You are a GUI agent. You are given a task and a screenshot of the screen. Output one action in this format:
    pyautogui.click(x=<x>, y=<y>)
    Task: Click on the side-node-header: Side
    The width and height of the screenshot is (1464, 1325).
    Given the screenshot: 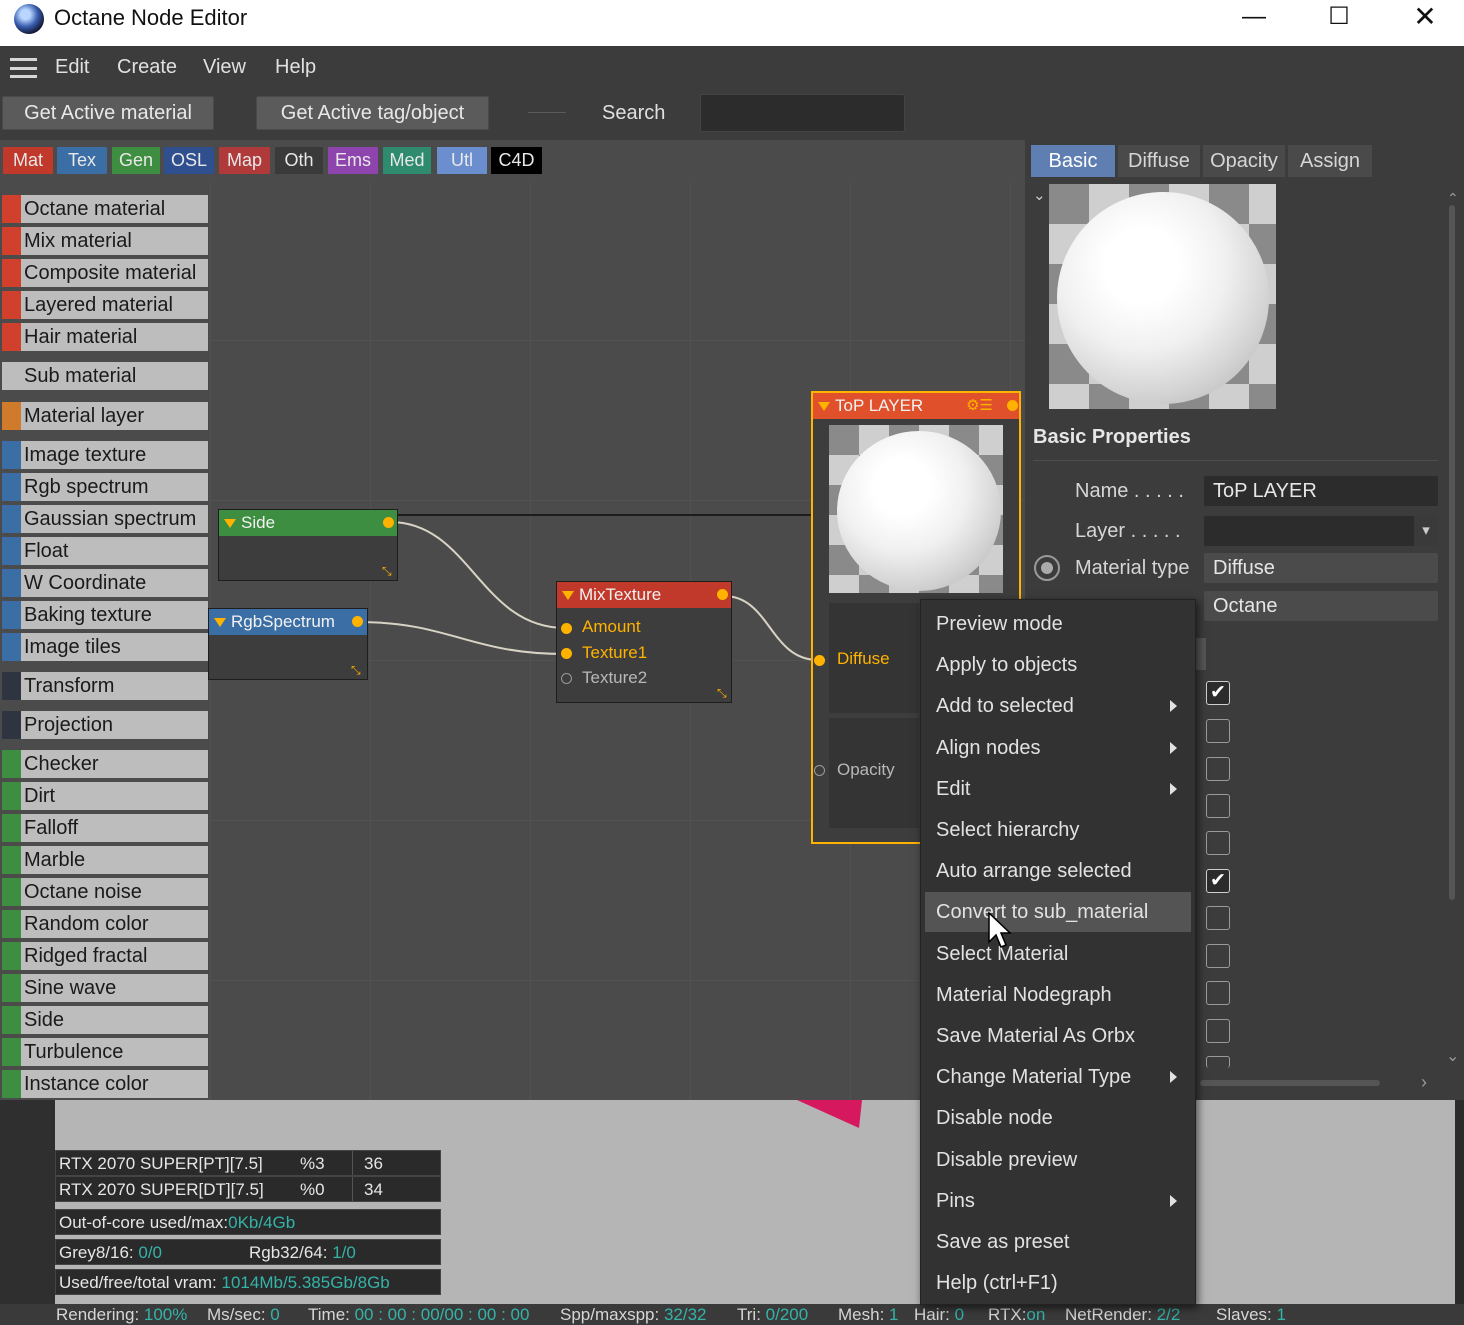 What is the action you would take?
    pyautogui.click(x=308, y=523)
    